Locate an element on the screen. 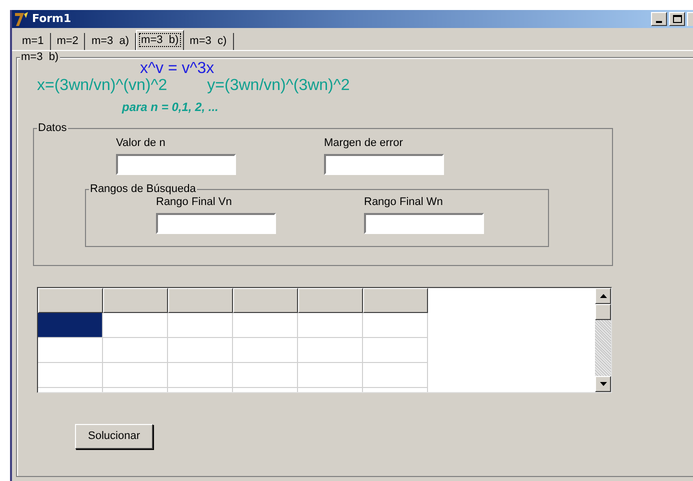 The width and height of the screenshot is (693, 481). tab: m=1 is located at coordinates (33, 41).